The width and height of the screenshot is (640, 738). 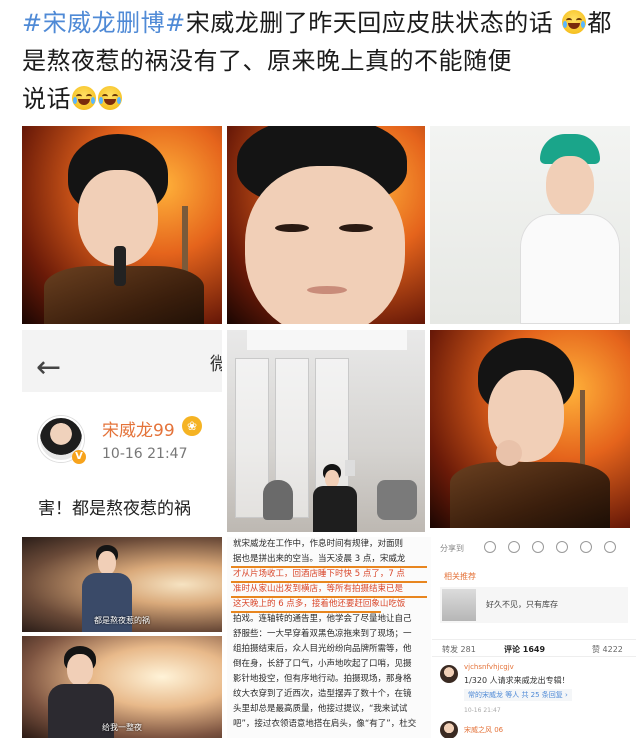 I want to click on verified-icon: V, so click(x=79, y=457).